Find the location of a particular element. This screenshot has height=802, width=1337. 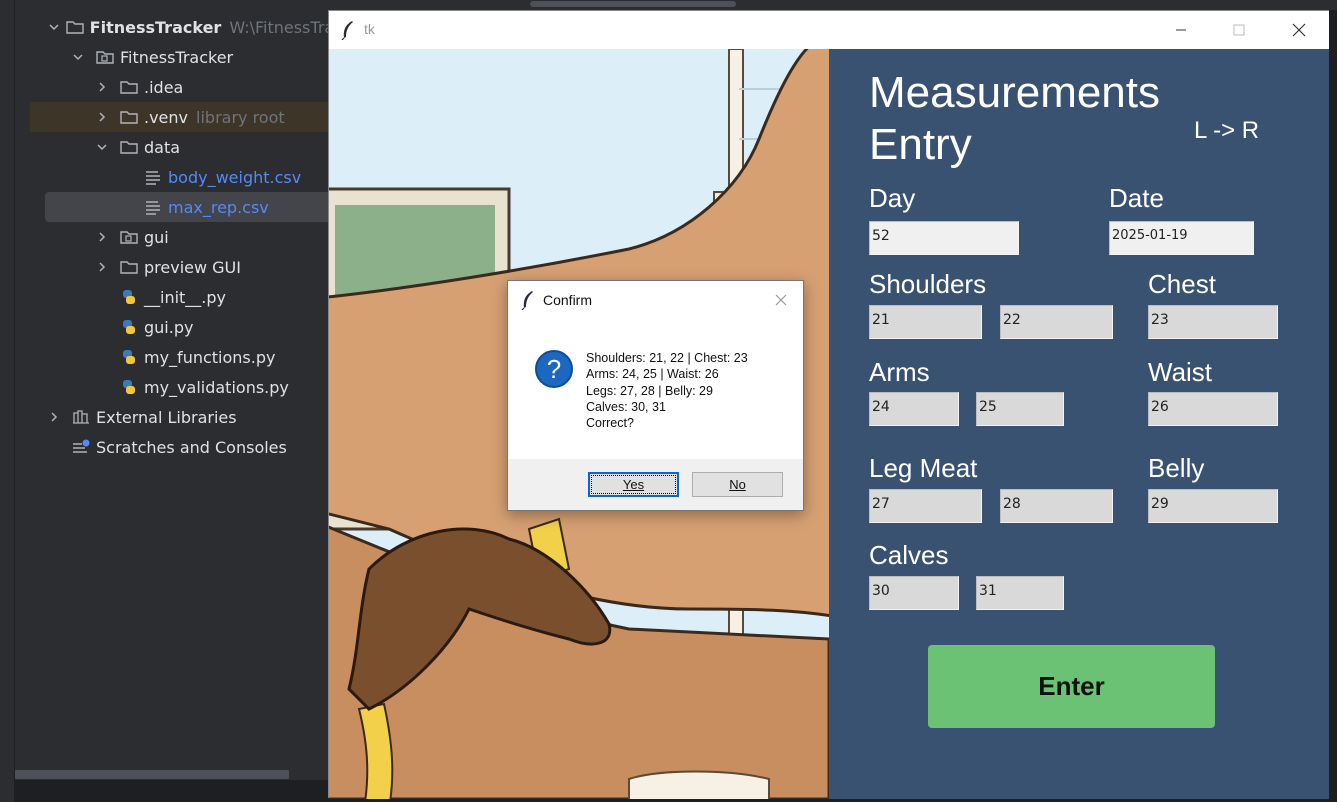

shoulders-label: Shoulders is located at coordinates (928, 284).